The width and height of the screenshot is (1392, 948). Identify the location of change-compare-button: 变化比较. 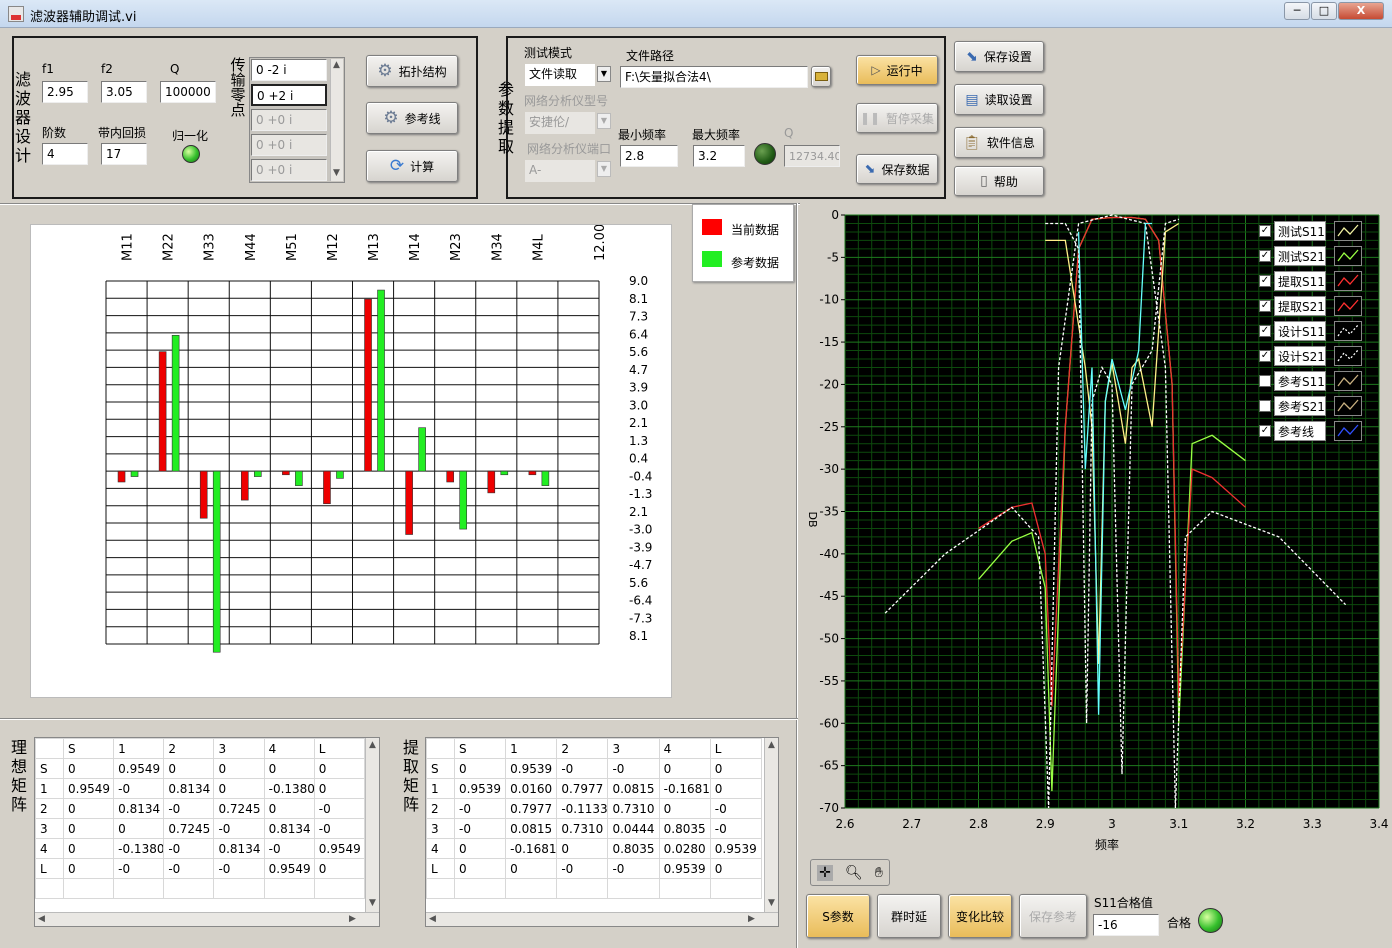
(980, 916).